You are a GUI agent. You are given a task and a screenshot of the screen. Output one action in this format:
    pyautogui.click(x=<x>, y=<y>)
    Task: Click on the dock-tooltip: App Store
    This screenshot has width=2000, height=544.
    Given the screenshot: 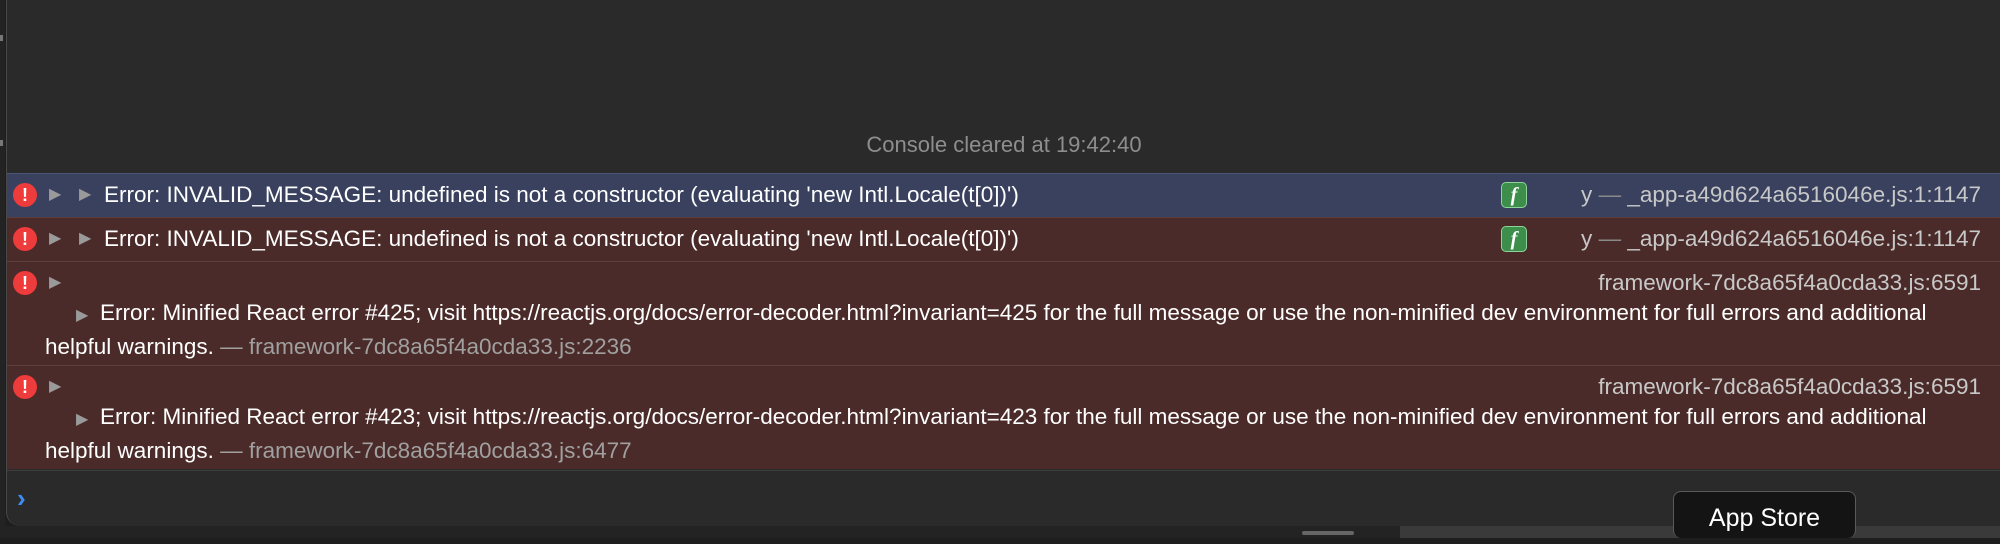 What is the action you would take?
    pyautogui.click(x=1764, y=514)
    